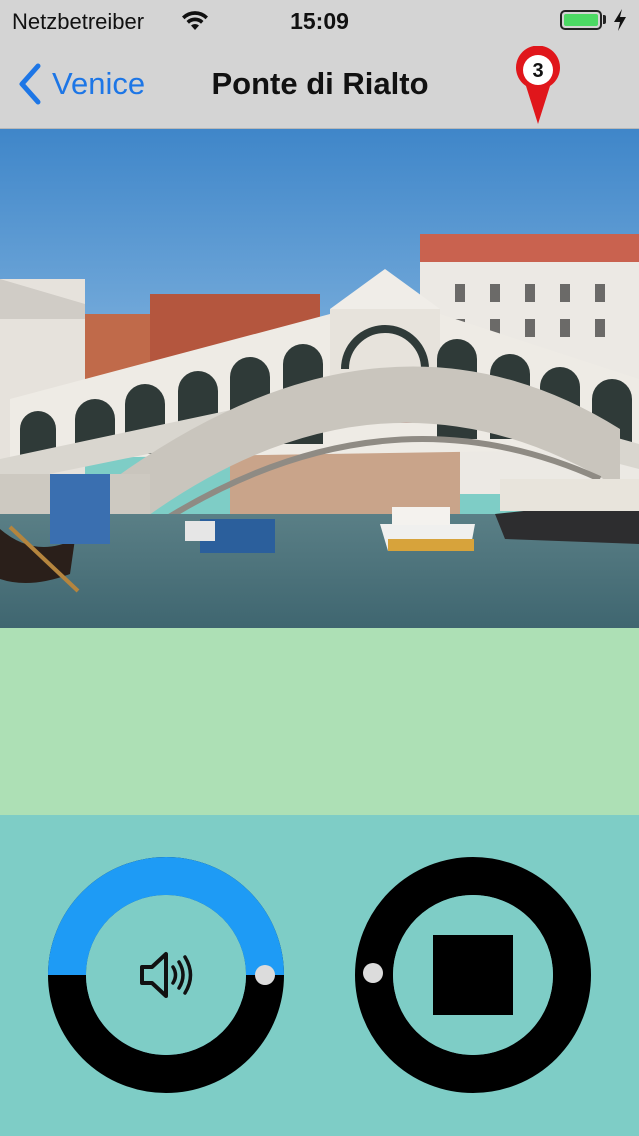 The height and width of the screenshot is (1136, 639). What do you see at coordinates (604, 19) in the screenshot?
I see `battery-tip` at bounding box center [604, 19].